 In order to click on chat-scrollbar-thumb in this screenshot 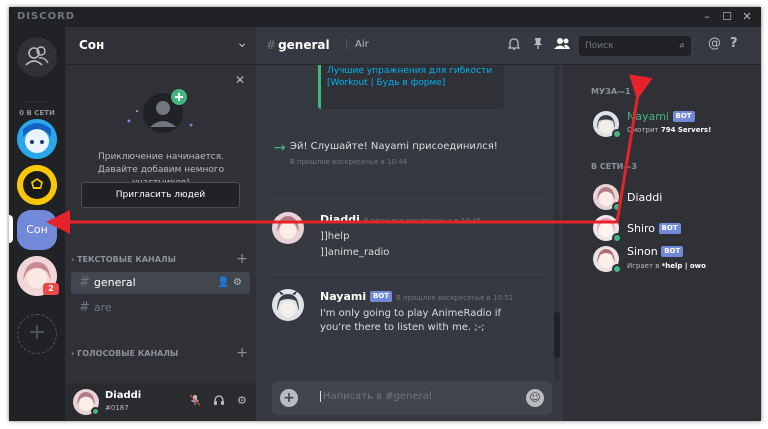, I will do `click(557, 335)`.